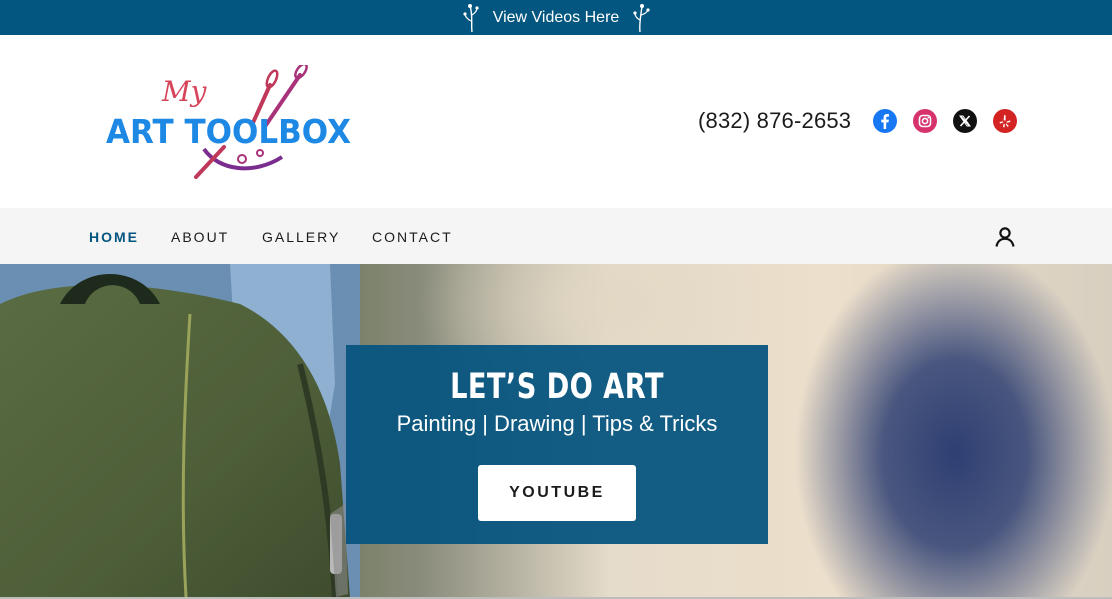 Image resolution: width=1112 pixels, height=599 pixels. I want to click on sprig-right-icon, so click(641, 17).